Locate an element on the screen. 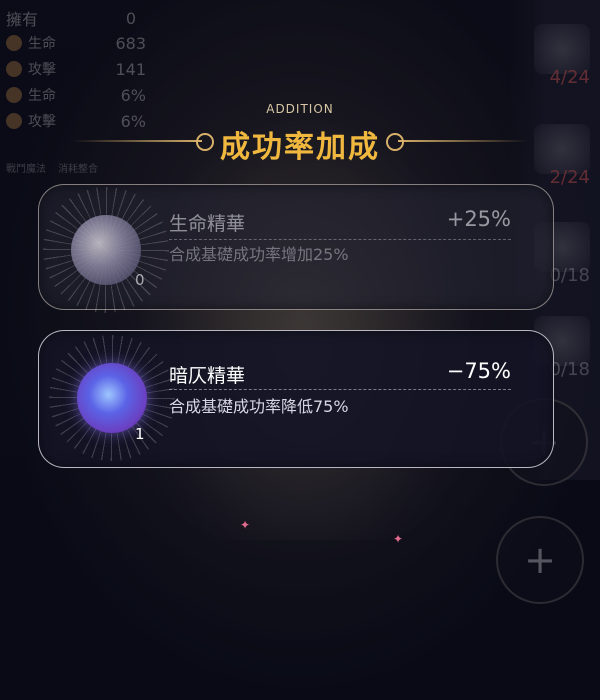 The height and width of the screenshot is (700, 600). item-count: 1 is located at coordinates (140, 434).